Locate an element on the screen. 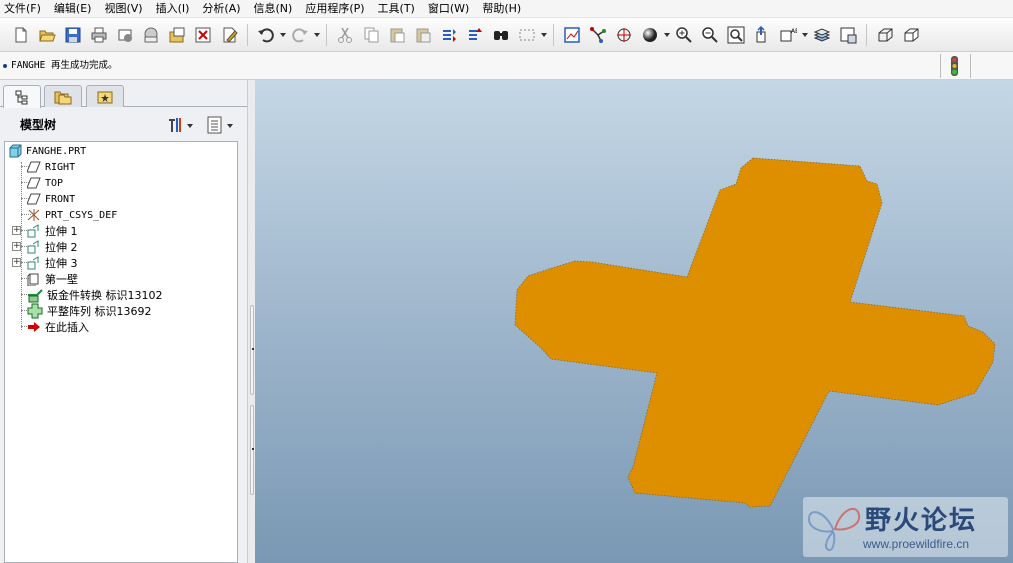  copy-icon is located at coordinates (371, 35).